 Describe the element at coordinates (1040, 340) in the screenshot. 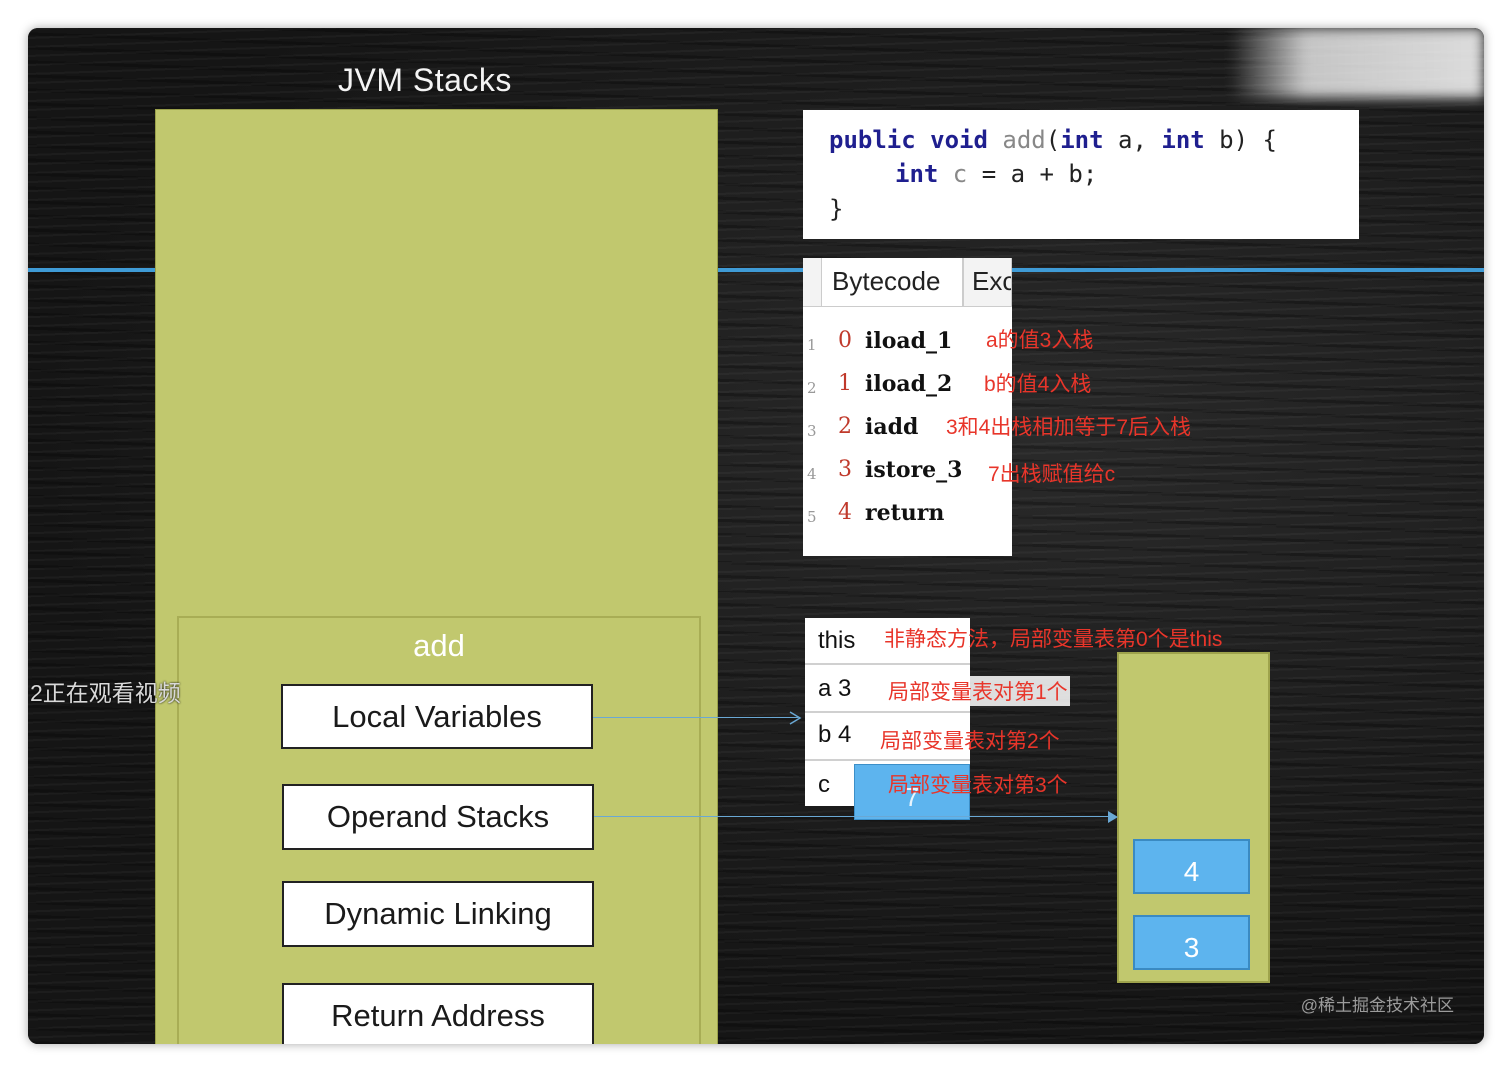

I see `bytecode-note: a的值3入栈` at that location.